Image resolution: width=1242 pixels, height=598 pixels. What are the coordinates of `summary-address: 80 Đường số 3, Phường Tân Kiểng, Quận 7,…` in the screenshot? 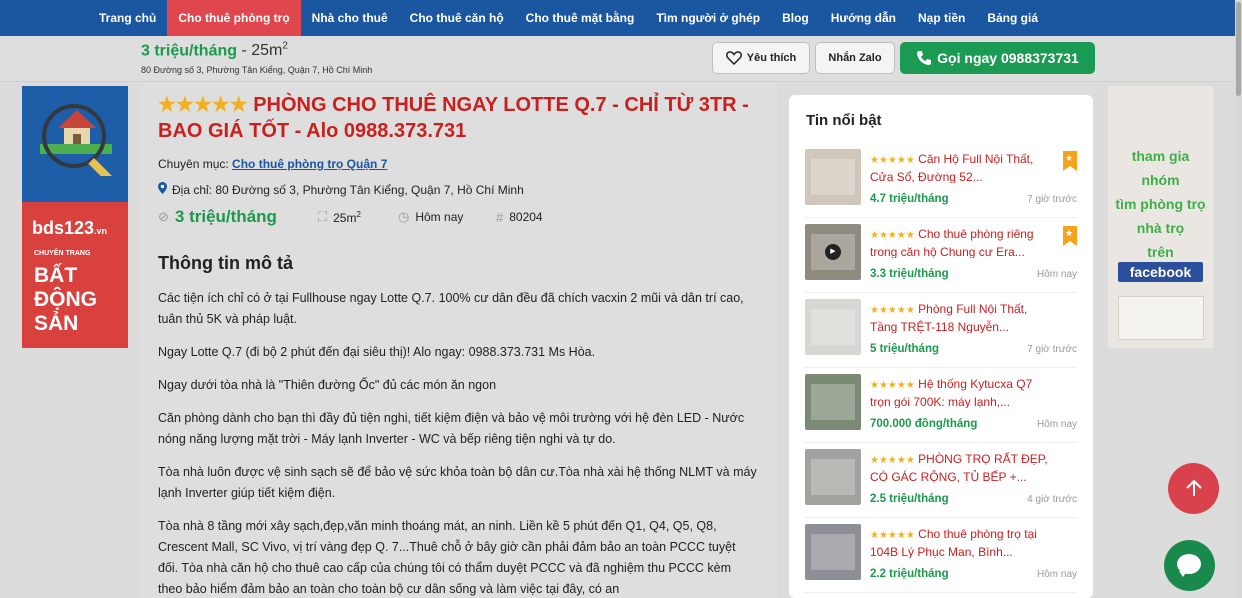 It's located at (257, 70).